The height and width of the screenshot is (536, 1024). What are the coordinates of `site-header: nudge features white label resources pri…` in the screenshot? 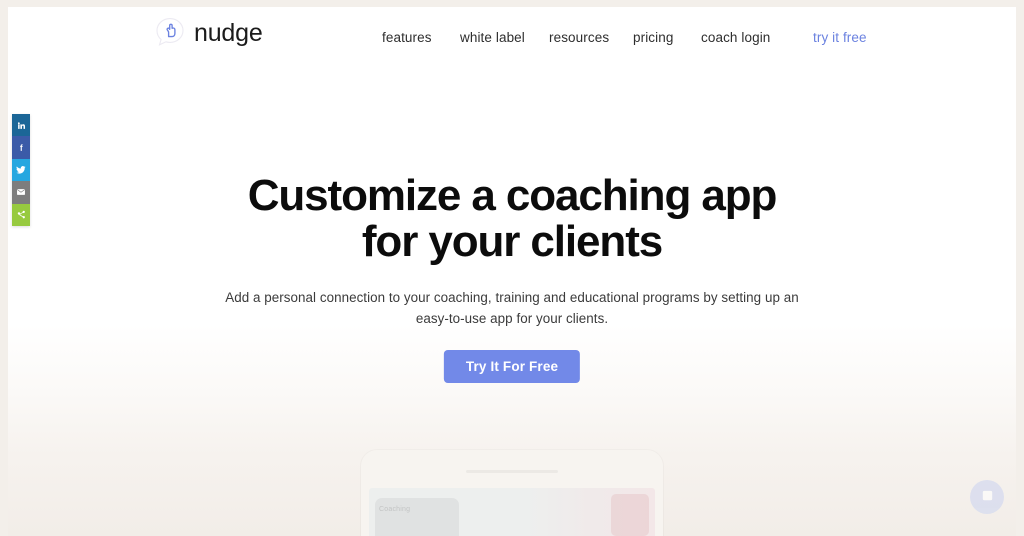 It's located at (512, 38).